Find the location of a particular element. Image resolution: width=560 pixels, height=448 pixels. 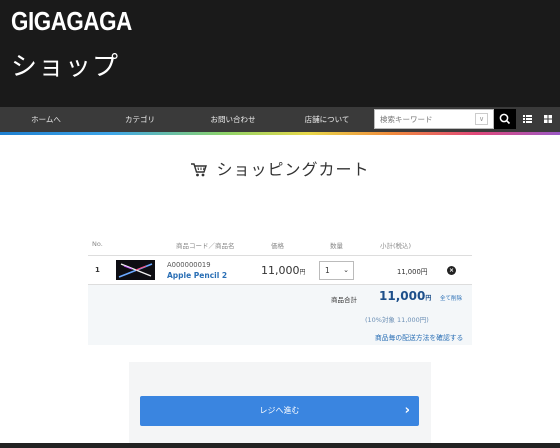

item-subtotal: 11,000円 is located at coordinates (412, 272).